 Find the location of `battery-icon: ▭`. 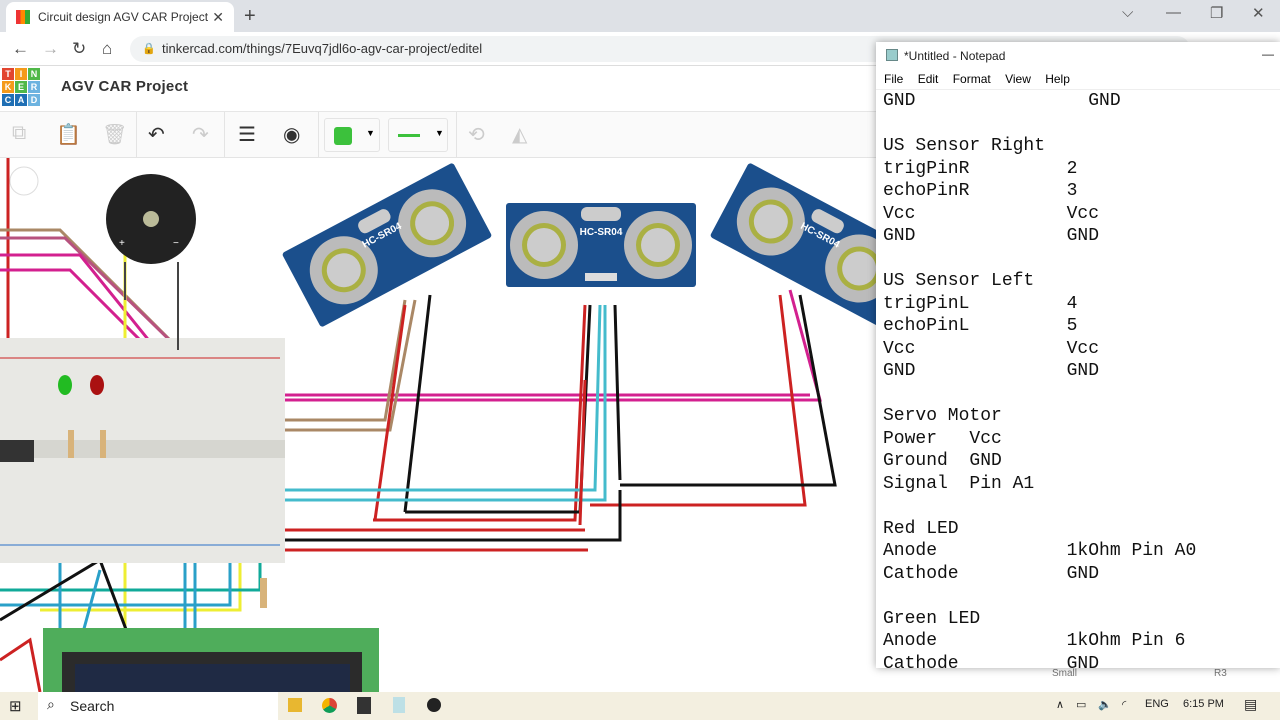

battery-icon: ▭ is located at coordinates (1081, 704).